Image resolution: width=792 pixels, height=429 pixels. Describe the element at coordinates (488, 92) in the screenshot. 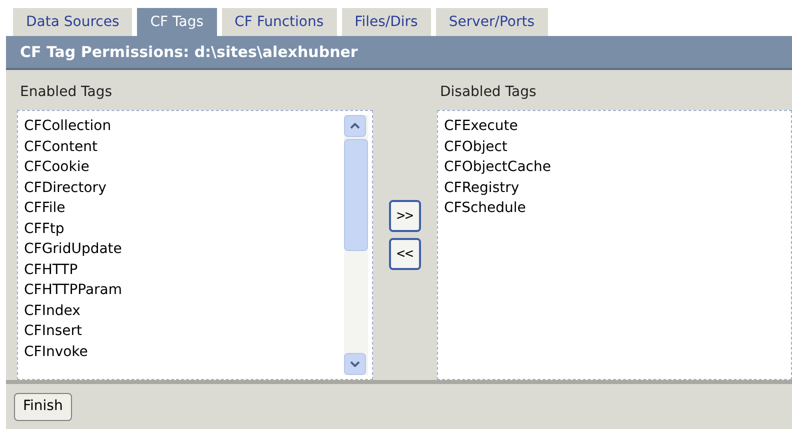

I see `disabled-tags-label: Disabled Tags` at that location.